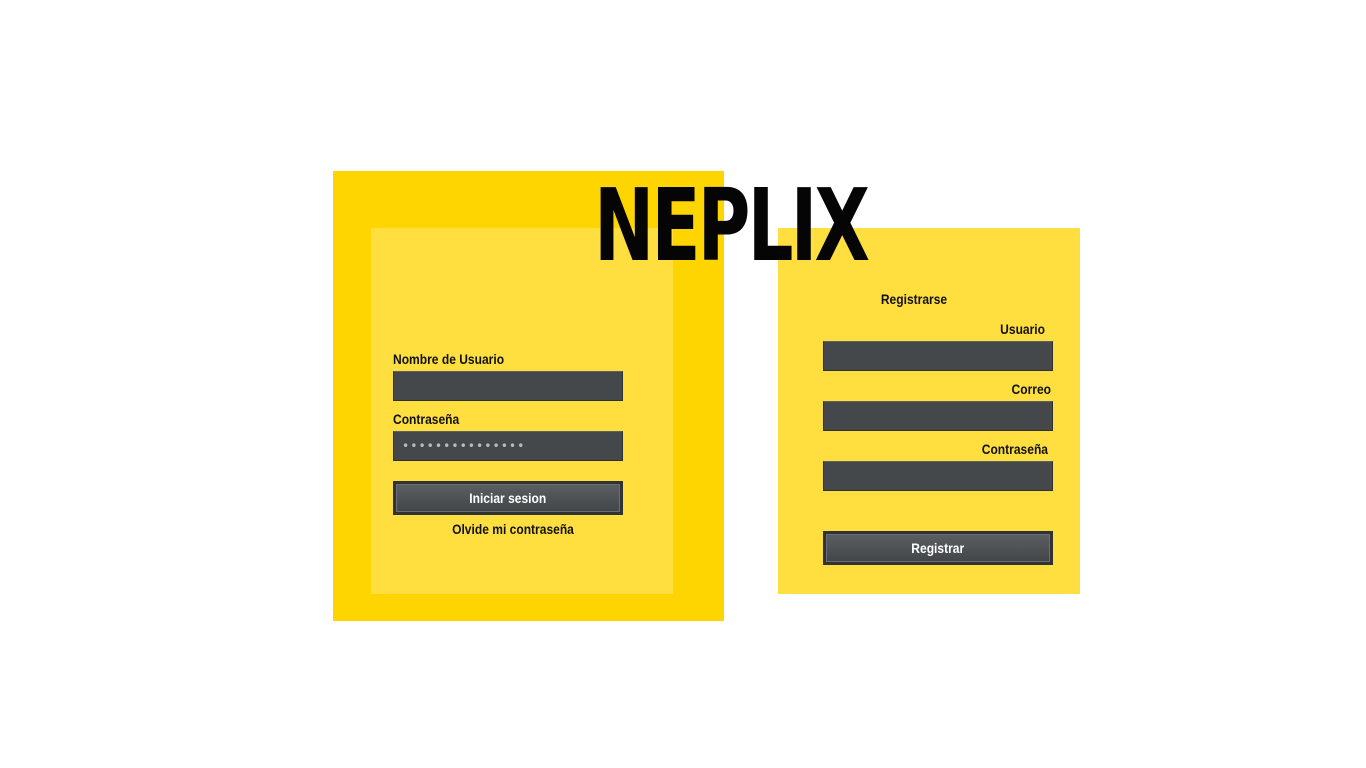 The height and width of the screenshot is (768, 1366). Describe the element at coordinates (938, 476) in the screenshot. I see `register-password-input` at that location.